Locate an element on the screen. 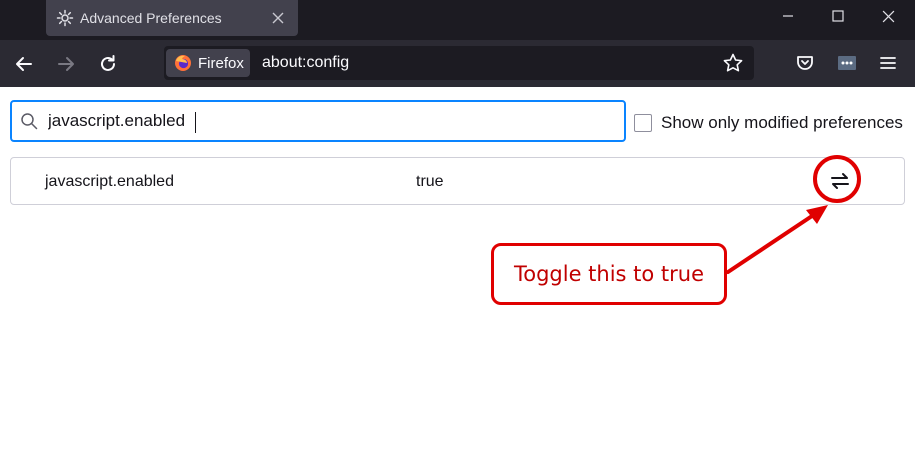 The image size is (915, 462). reload-icon is located at coordinates (108, 64).